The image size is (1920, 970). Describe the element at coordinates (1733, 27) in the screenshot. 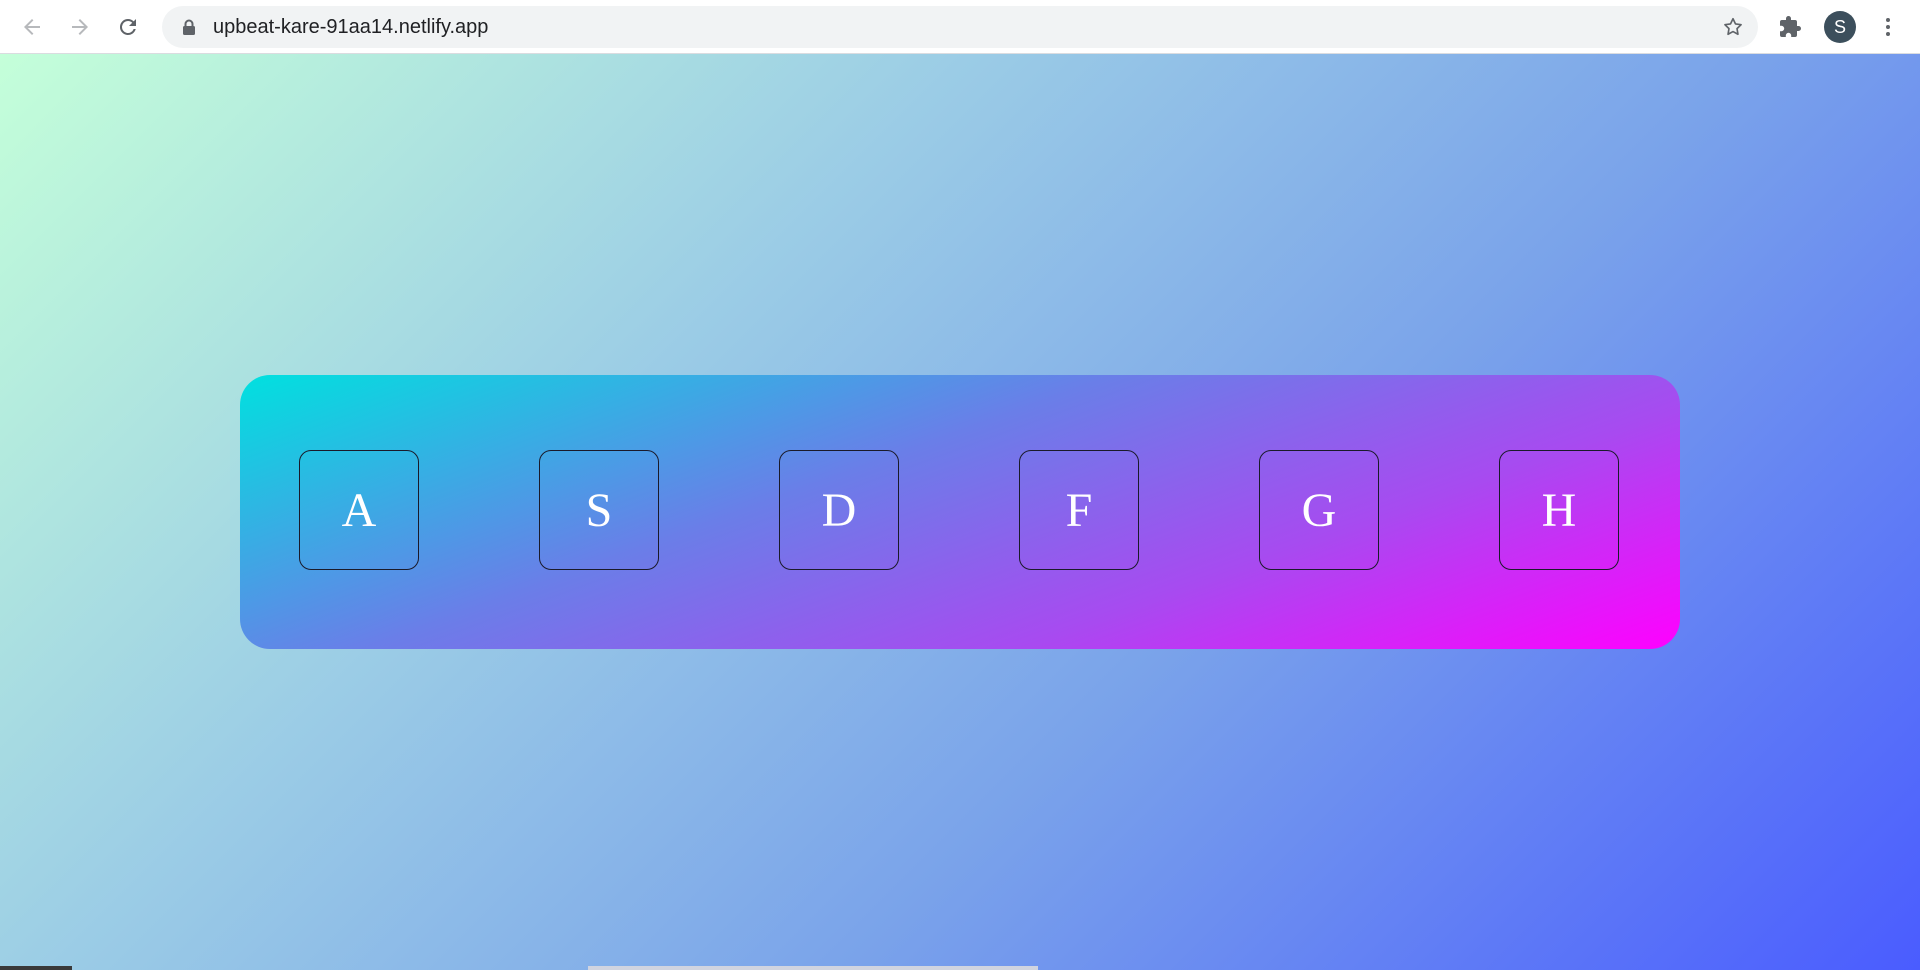

I see `bookmark-star-icon` at that location.